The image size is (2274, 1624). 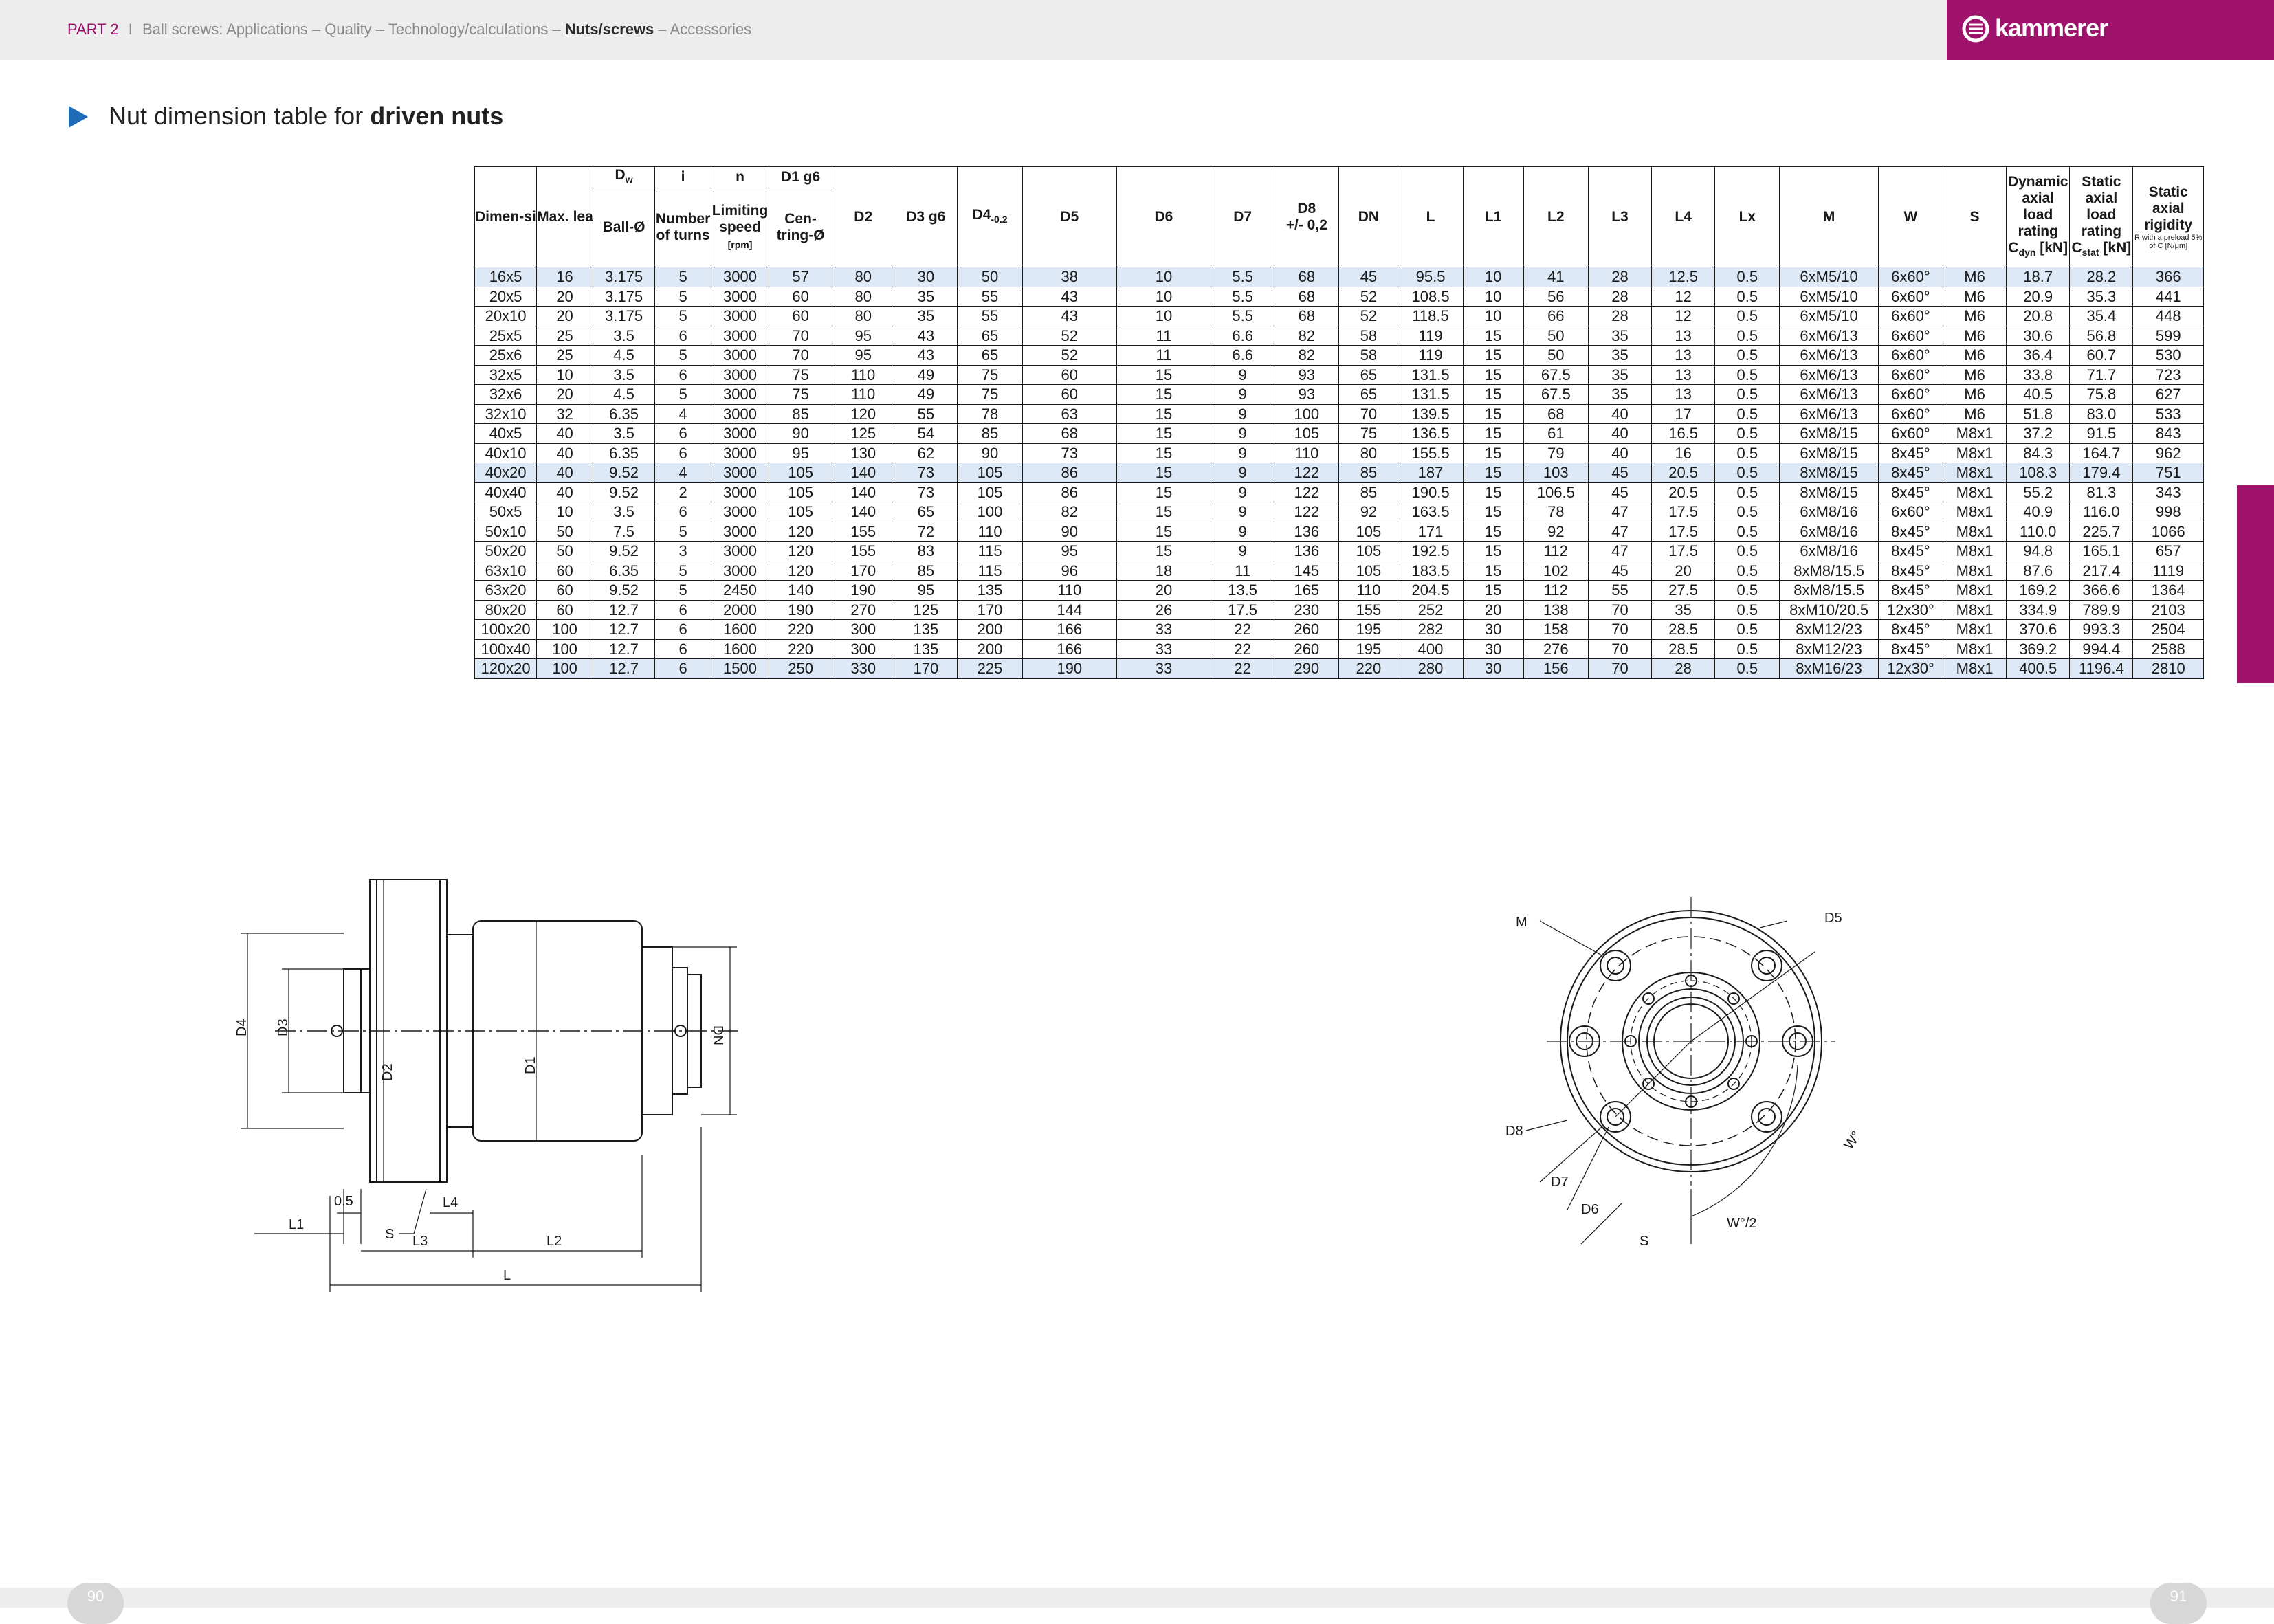 What do you see at coordinates (1069, 453) in the screenshot?
I see `table-cell: 73` at bounding box center [1069, 453].